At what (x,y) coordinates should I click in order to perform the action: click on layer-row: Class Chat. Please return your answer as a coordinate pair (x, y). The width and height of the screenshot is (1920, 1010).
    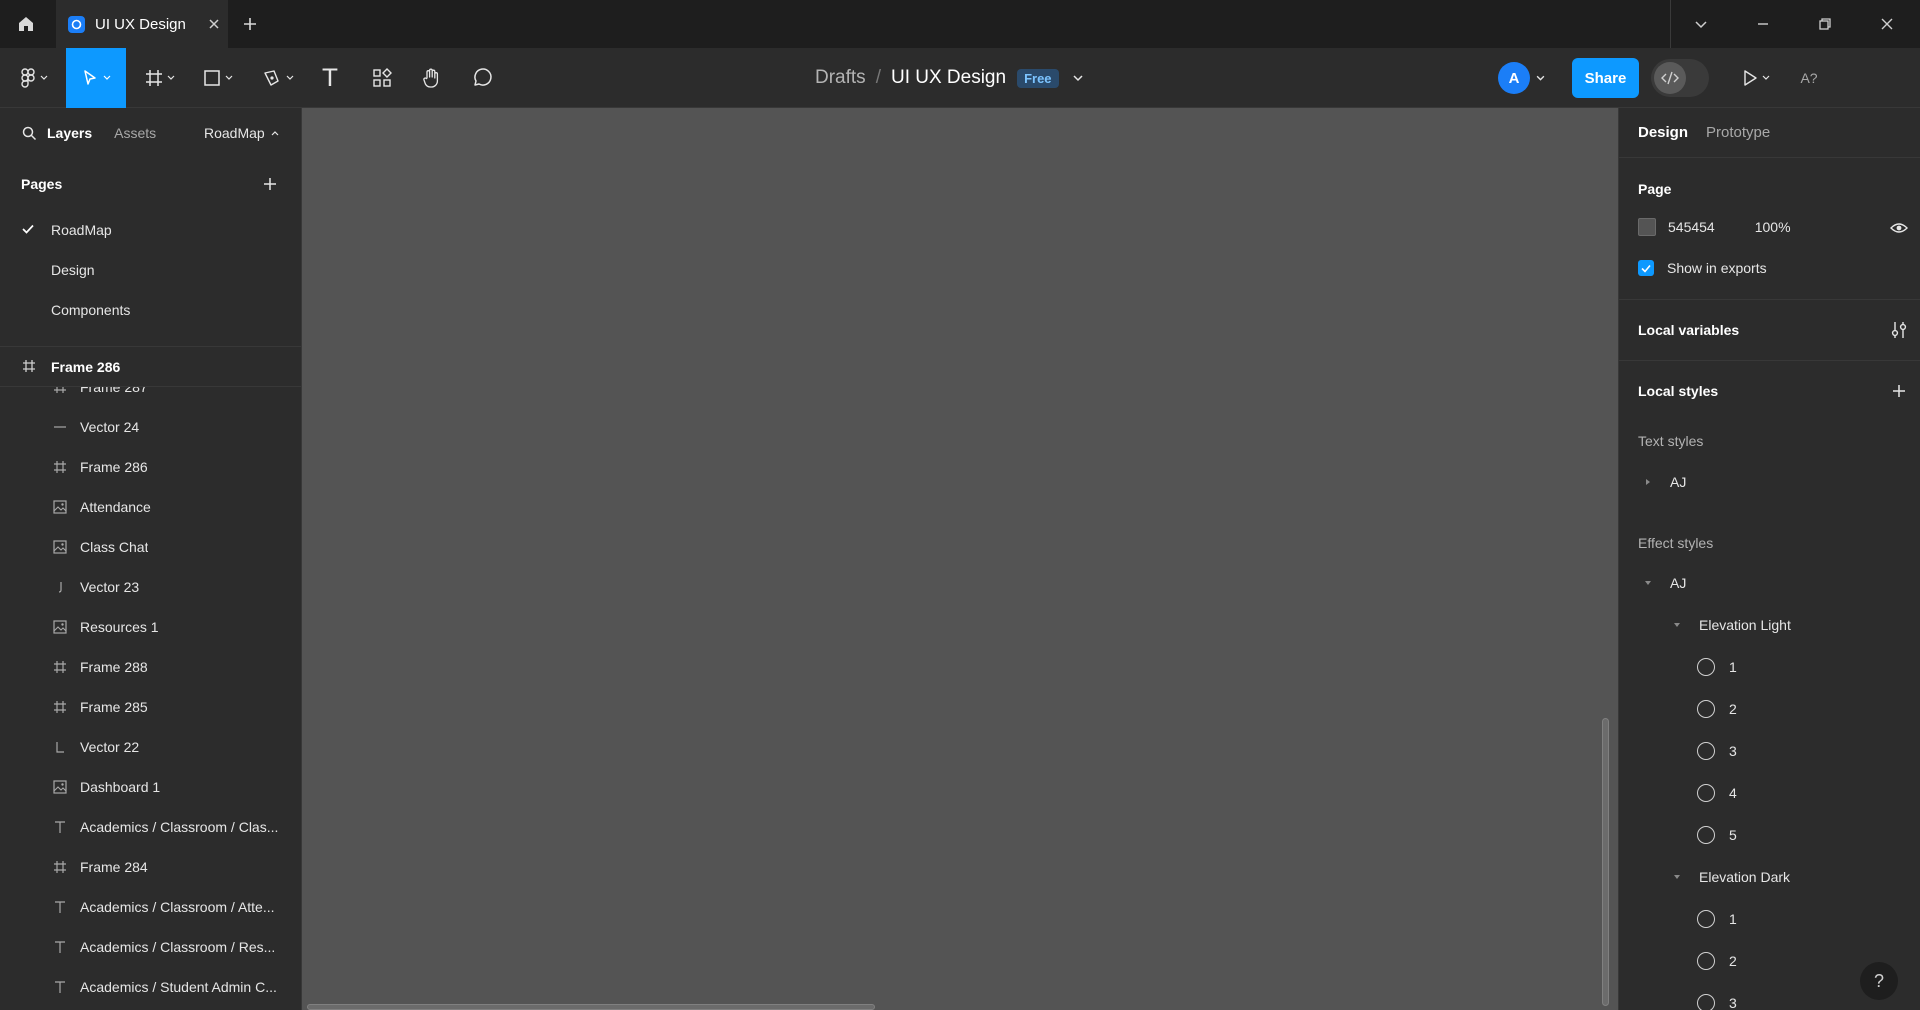
    Looking at the image, I should click on (150, 547).